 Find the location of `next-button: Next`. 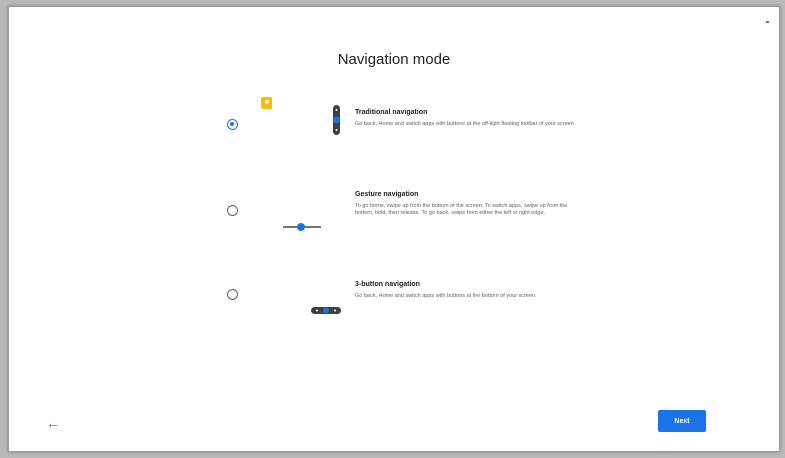

next-button: Next is located at coordinates (682, 421).